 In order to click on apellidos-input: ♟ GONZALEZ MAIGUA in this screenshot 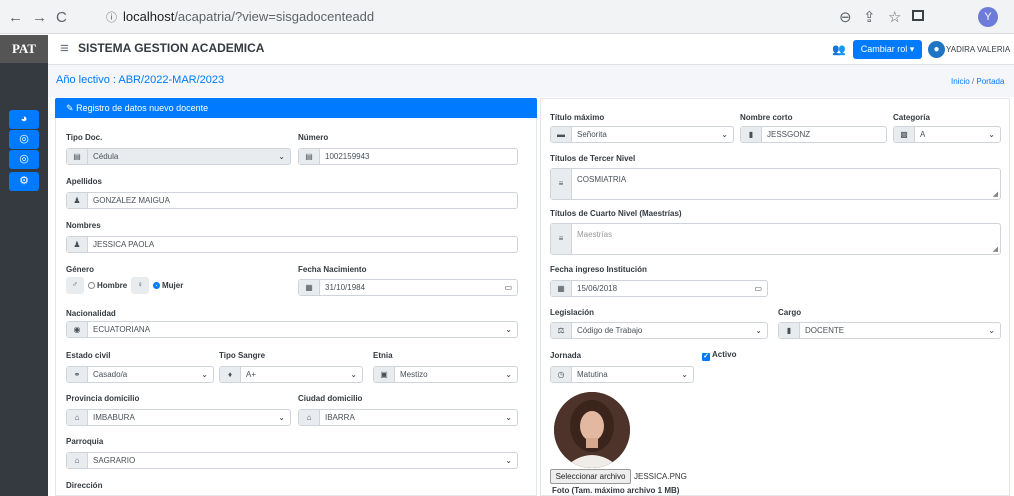, I will do `click(292, 200)`.